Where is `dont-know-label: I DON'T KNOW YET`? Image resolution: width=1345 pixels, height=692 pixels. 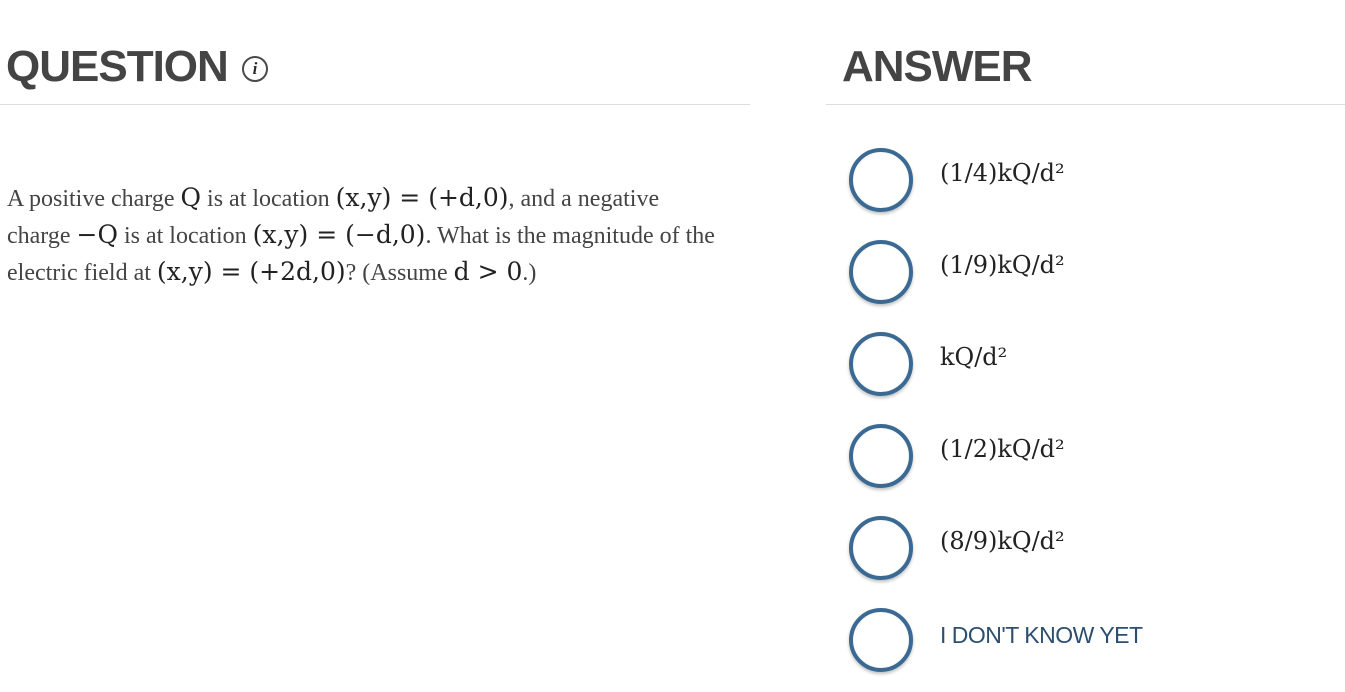 dont-know-label: I DON'T KNOW YET is located at coordinates (1041, 635).